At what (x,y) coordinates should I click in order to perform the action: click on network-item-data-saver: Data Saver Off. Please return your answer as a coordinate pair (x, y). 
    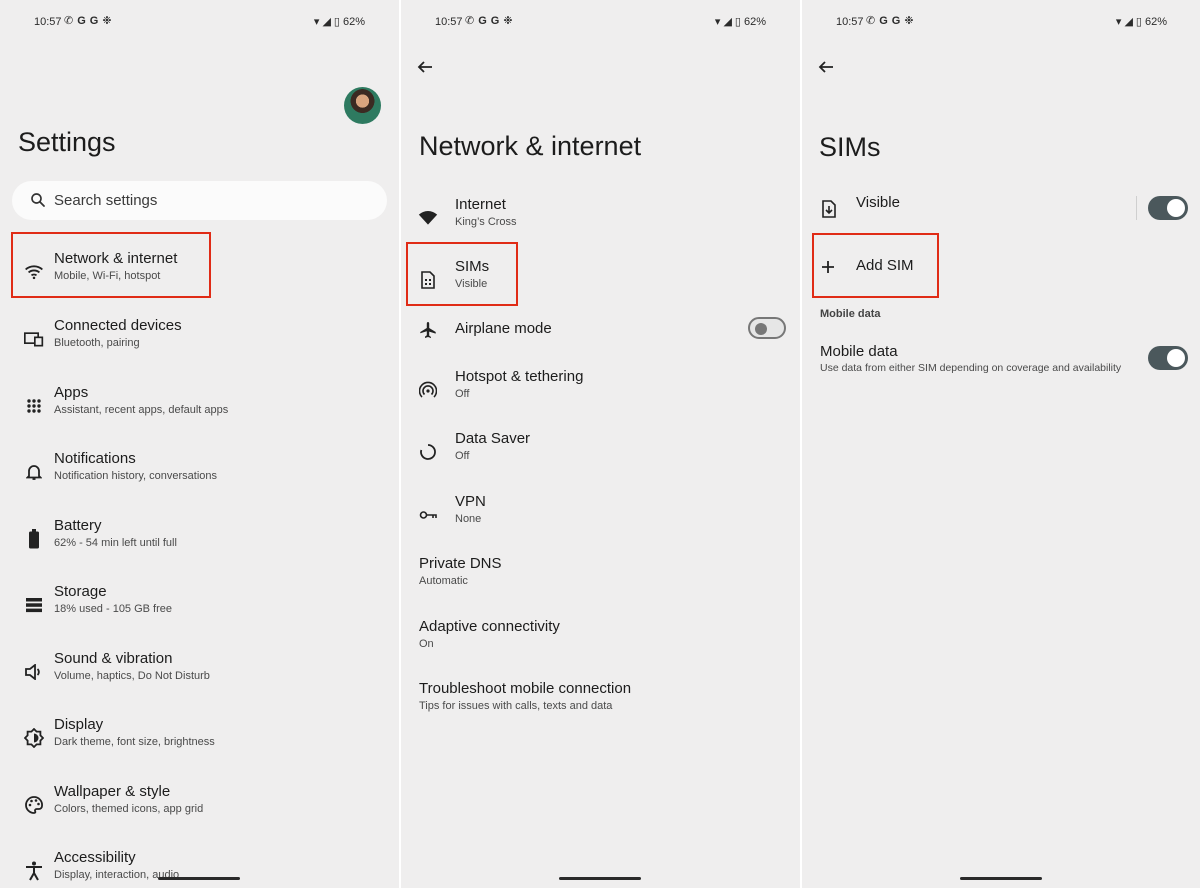
    Looking at the image, I should click on (600, 460).